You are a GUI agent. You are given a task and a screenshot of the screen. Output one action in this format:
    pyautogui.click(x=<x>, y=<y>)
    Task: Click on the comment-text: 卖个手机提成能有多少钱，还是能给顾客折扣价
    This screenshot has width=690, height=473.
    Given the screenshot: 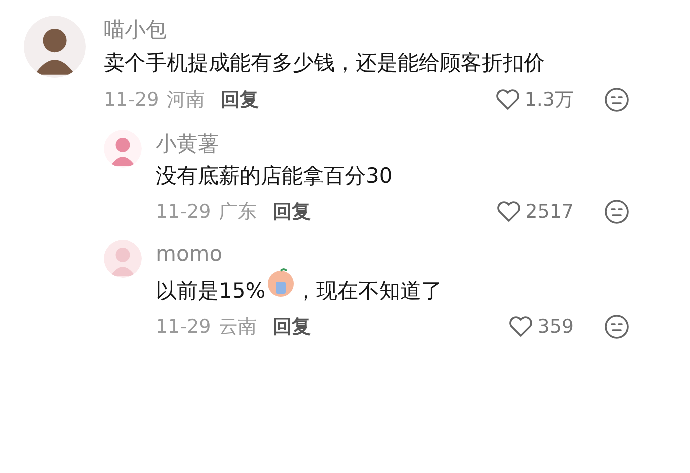 What is the action you would take?
    pyautogui.click(x=324, y=63)
    